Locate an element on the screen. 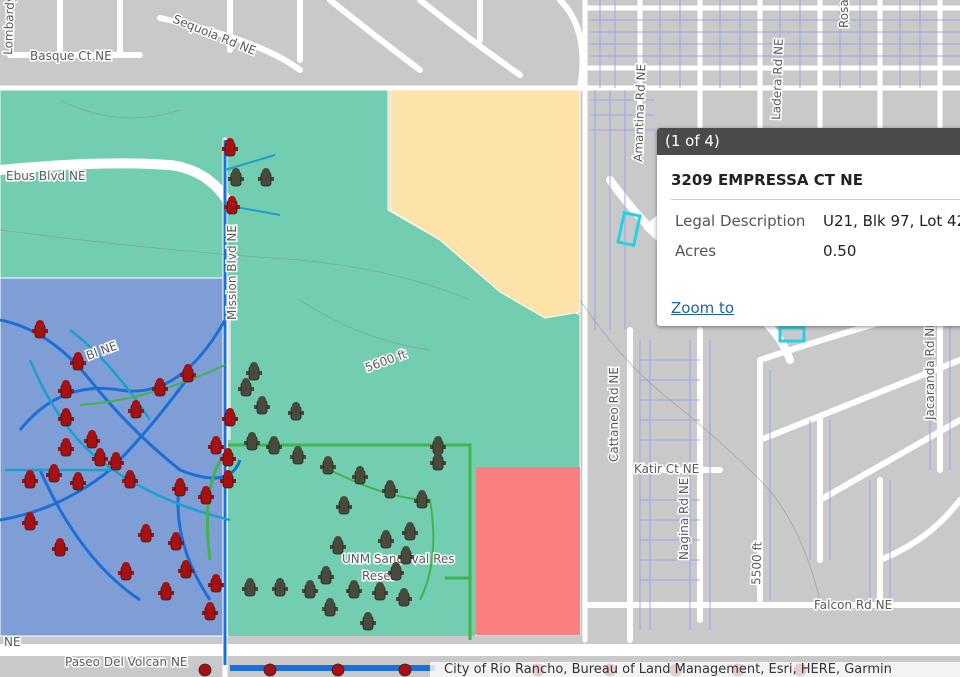  street-label-falcon: Falcon Rd NE is located at coordinates (853, 605).